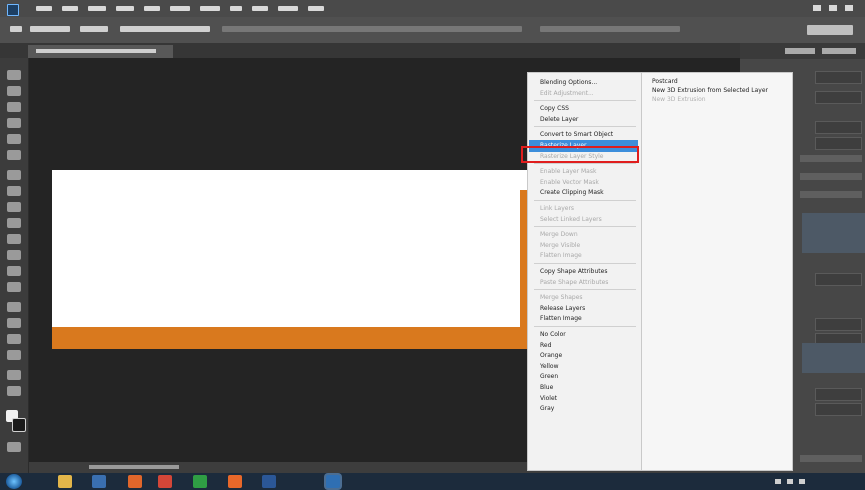 Image resolution: width=865 pixels, height=490 pixels. What do you see at coordinates (14, 323) in the screenshot?
I see `type-tool-icon` at bounding box center [14, 323].